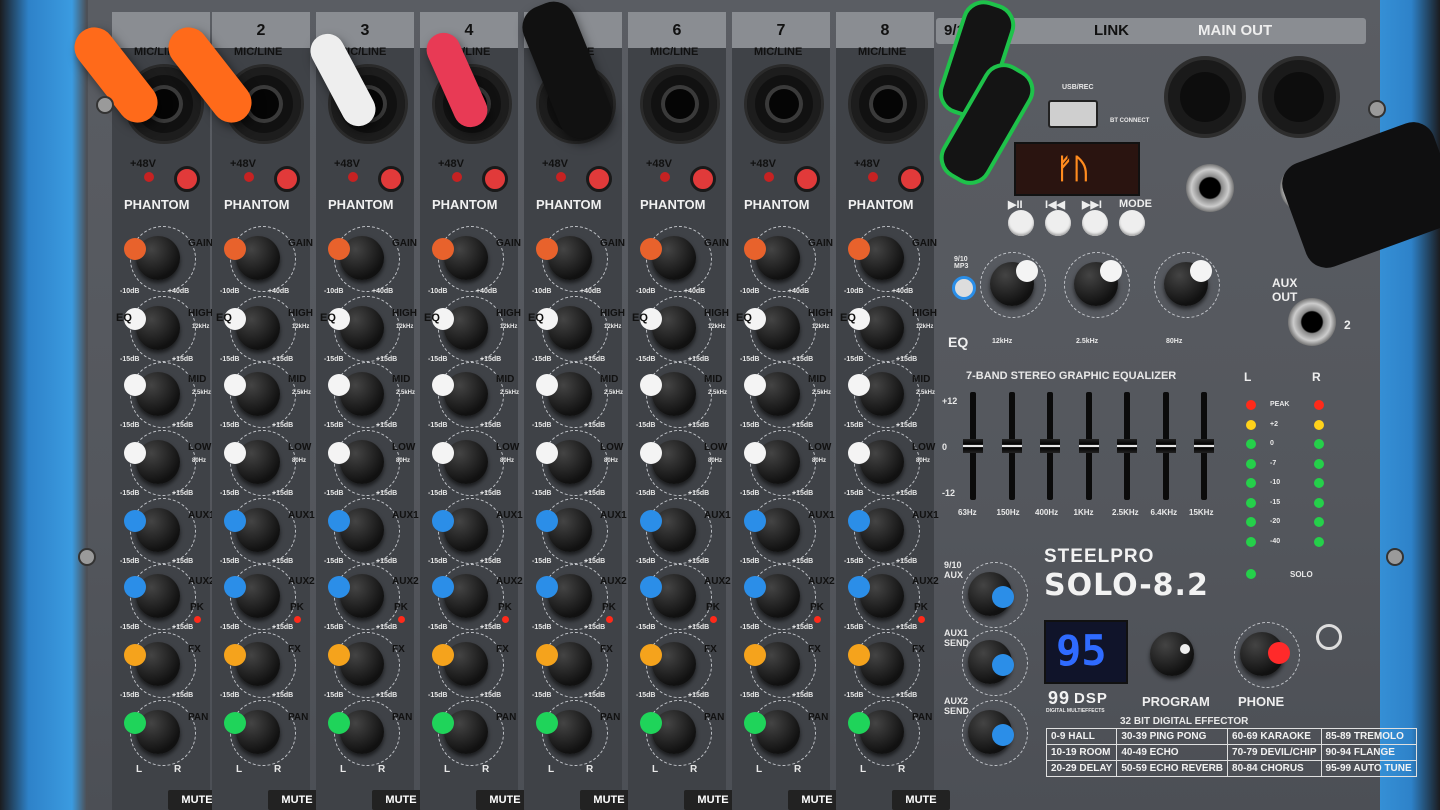  What do you see at coordinates (1312, 322) in the screenshot?
I see `aux-out-2-jack` at bounding box center [1312, 322].